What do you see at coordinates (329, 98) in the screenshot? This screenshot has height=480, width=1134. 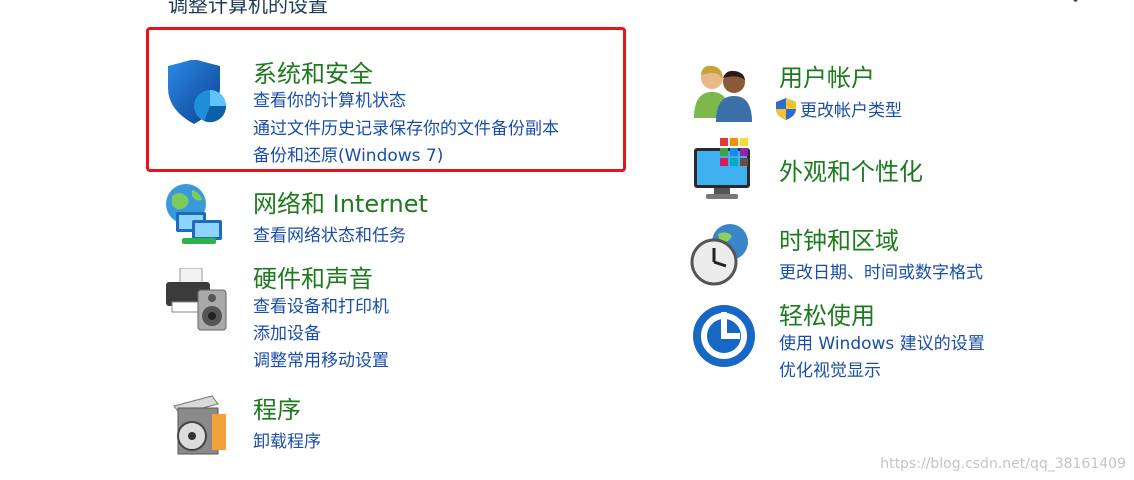 I see `link-view-computer-status: 查看你的计算机状态` at bounding box center [329, 98].